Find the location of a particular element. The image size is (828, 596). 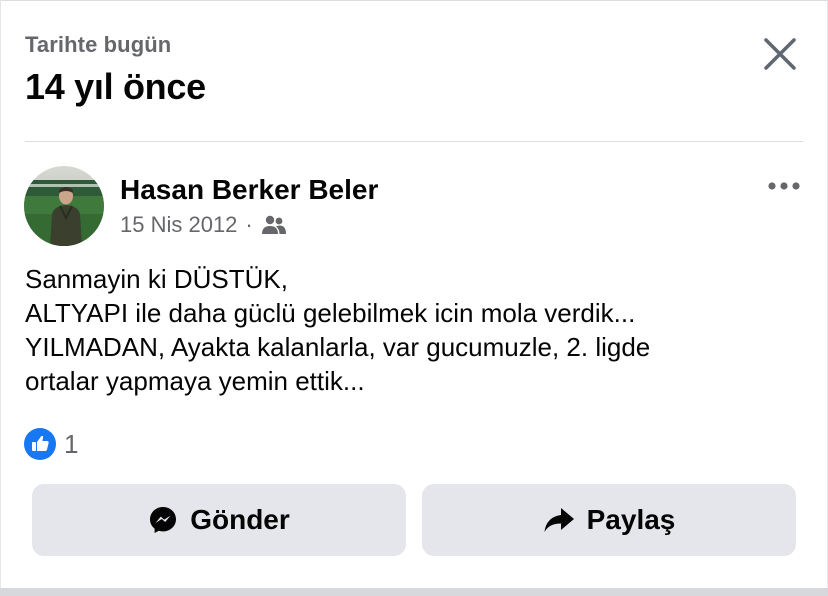

author-name: Hasan Berker Beler is located at coordinates (249, 190).